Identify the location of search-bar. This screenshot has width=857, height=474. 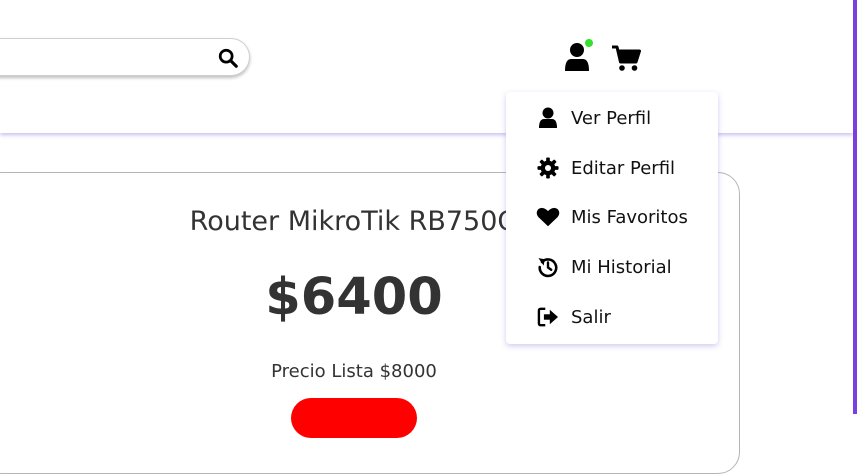
(125, 57).